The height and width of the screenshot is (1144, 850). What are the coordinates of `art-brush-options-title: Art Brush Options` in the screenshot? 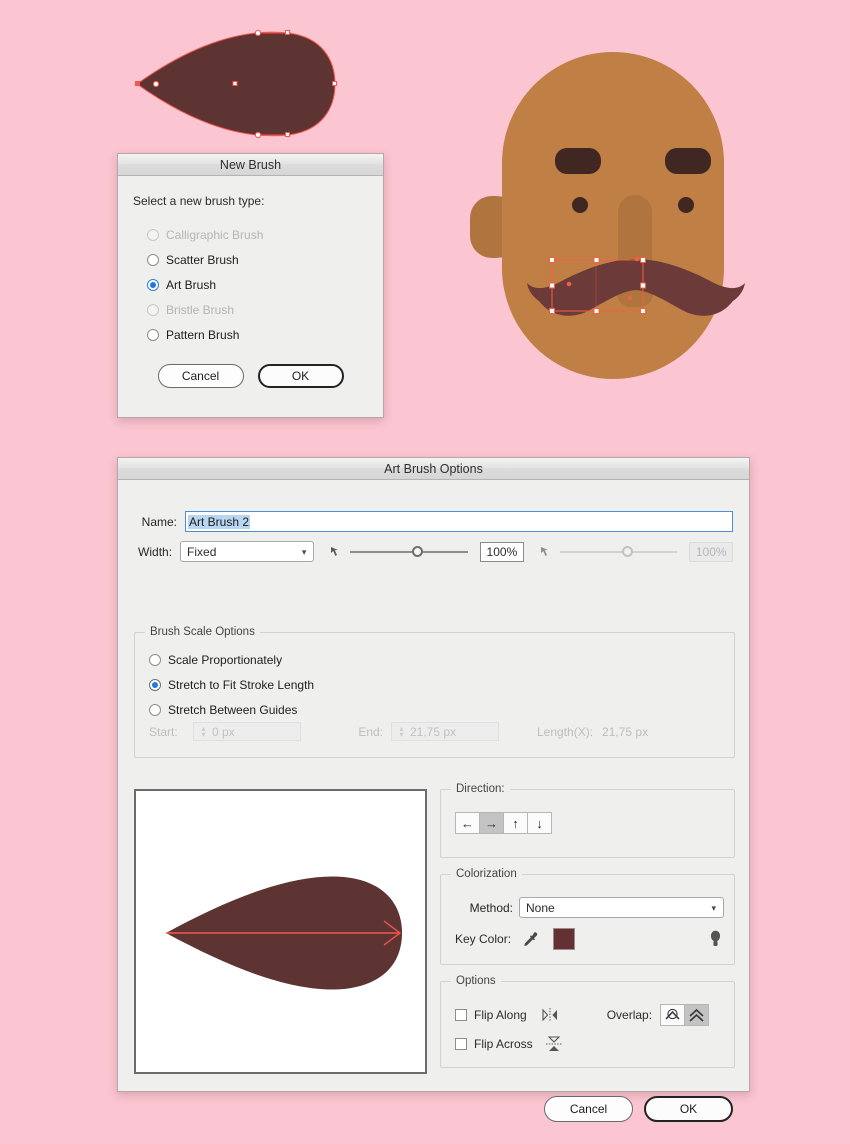 It's located at (433, 468).